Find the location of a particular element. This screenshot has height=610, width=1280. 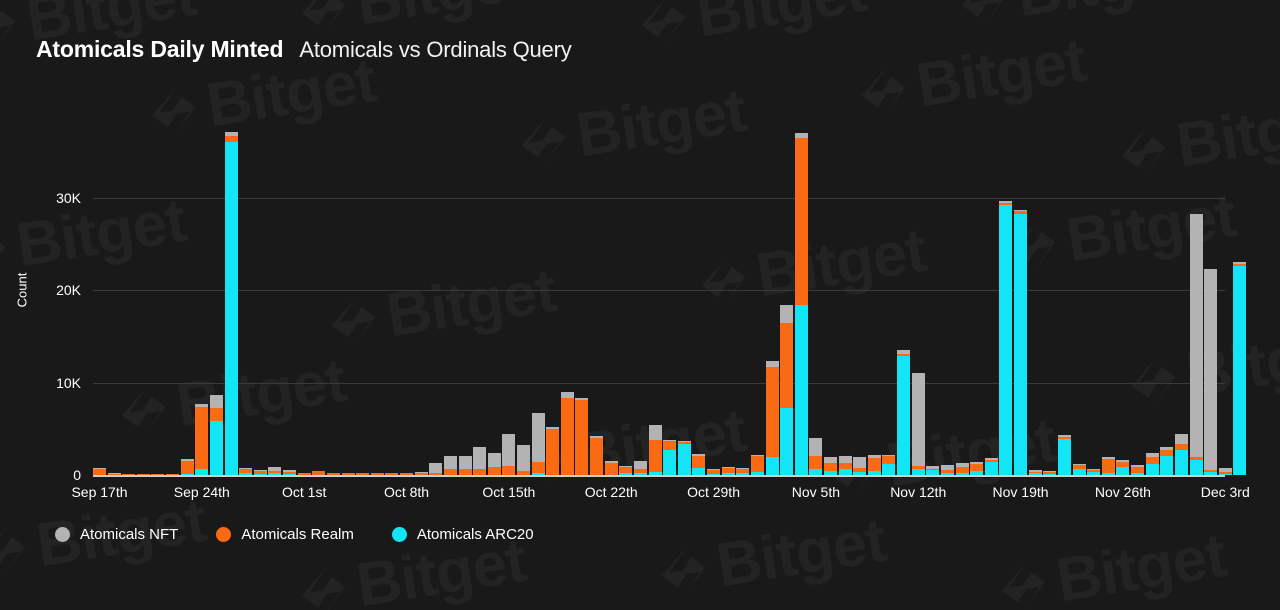

x-axis-tick-label: Nov 26th is located at coordinates (1122, 492).